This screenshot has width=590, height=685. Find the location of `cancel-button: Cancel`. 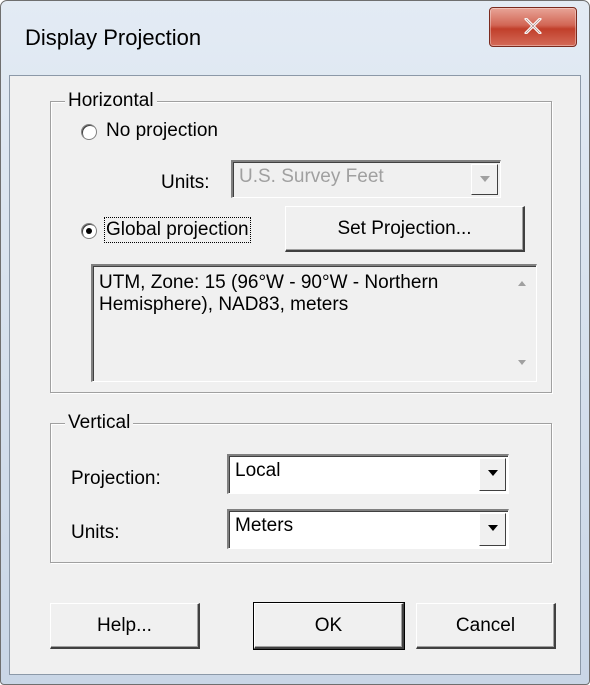

cancel-button: Cancel is located at coordinates (486, 626).